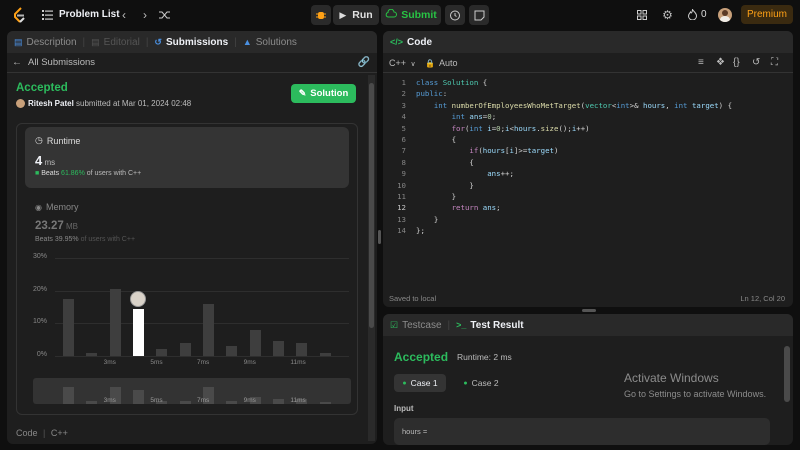 This screenshot has height=450, width=800. What do you see at coordinates (774, 62) in the screenshot?
I see `fullscreen-icon: ⛶` at bounding box center [774, 62].